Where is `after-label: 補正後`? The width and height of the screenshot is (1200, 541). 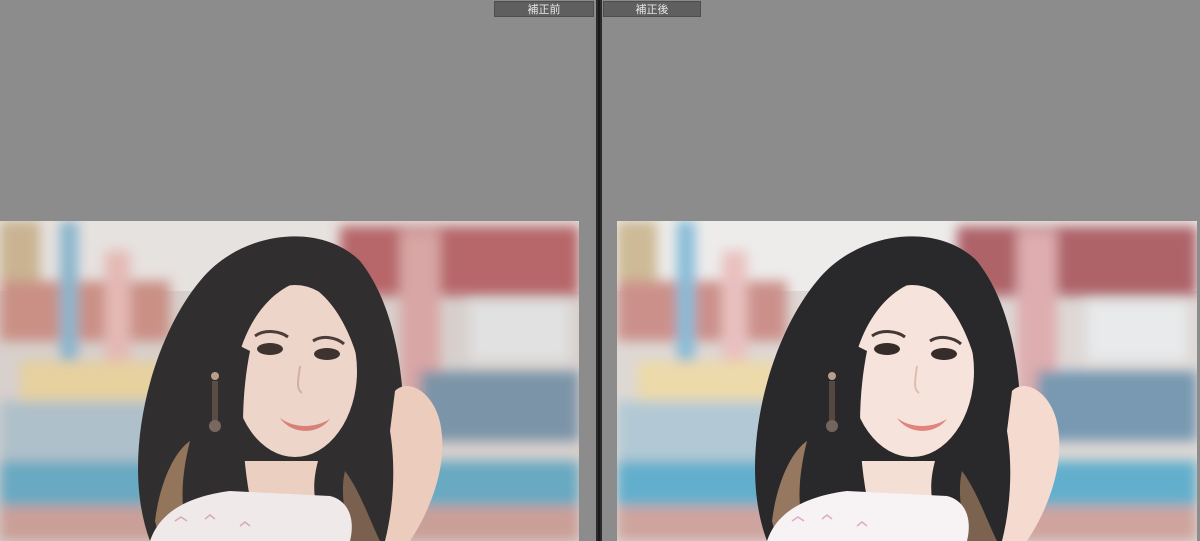
after-label: 補正後 is located at coordinates (652, 9).